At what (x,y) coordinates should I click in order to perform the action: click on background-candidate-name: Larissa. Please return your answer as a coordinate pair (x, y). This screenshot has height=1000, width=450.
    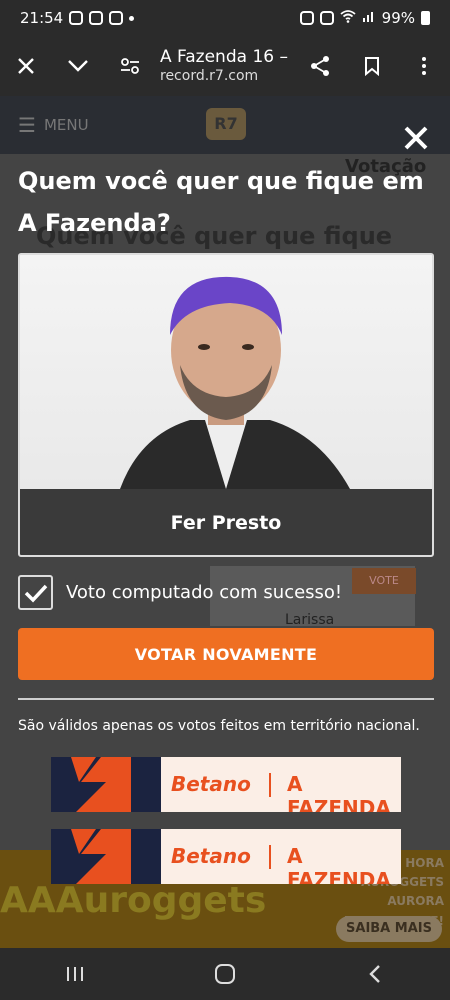
    Looking at the image, I should click on (310, 620).